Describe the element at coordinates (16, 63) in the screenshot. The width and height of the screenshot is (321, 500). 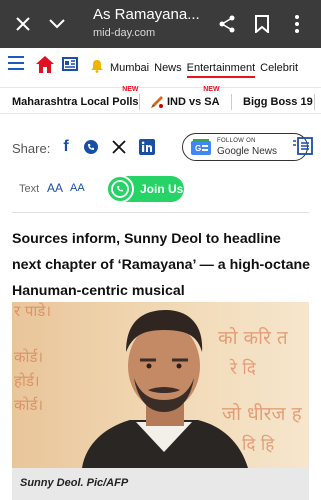
I see `hamburger-menu-icon` at that location.